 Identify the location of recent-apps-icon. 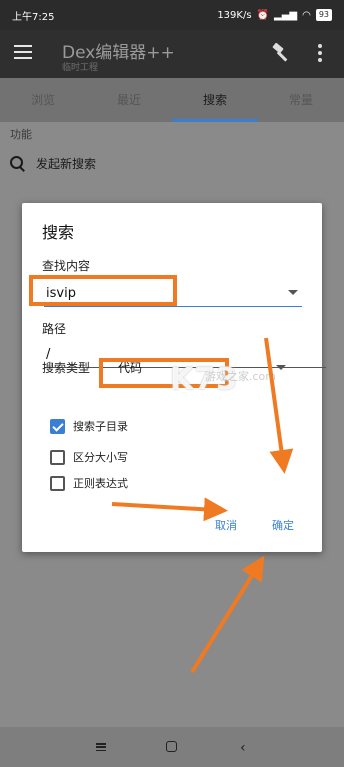
(101, 747).